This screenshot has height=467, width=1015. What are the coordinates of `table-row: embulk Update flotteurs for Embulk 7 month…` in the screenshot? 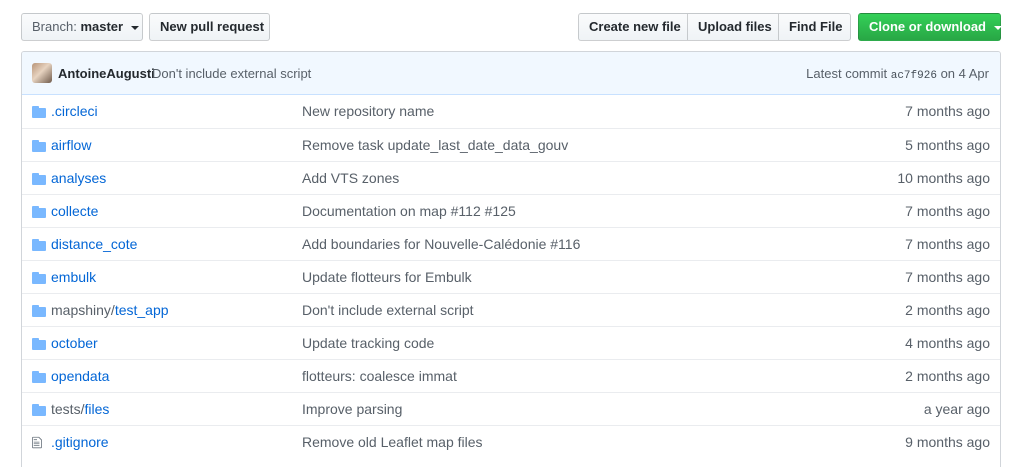 It's located at (511, 276).